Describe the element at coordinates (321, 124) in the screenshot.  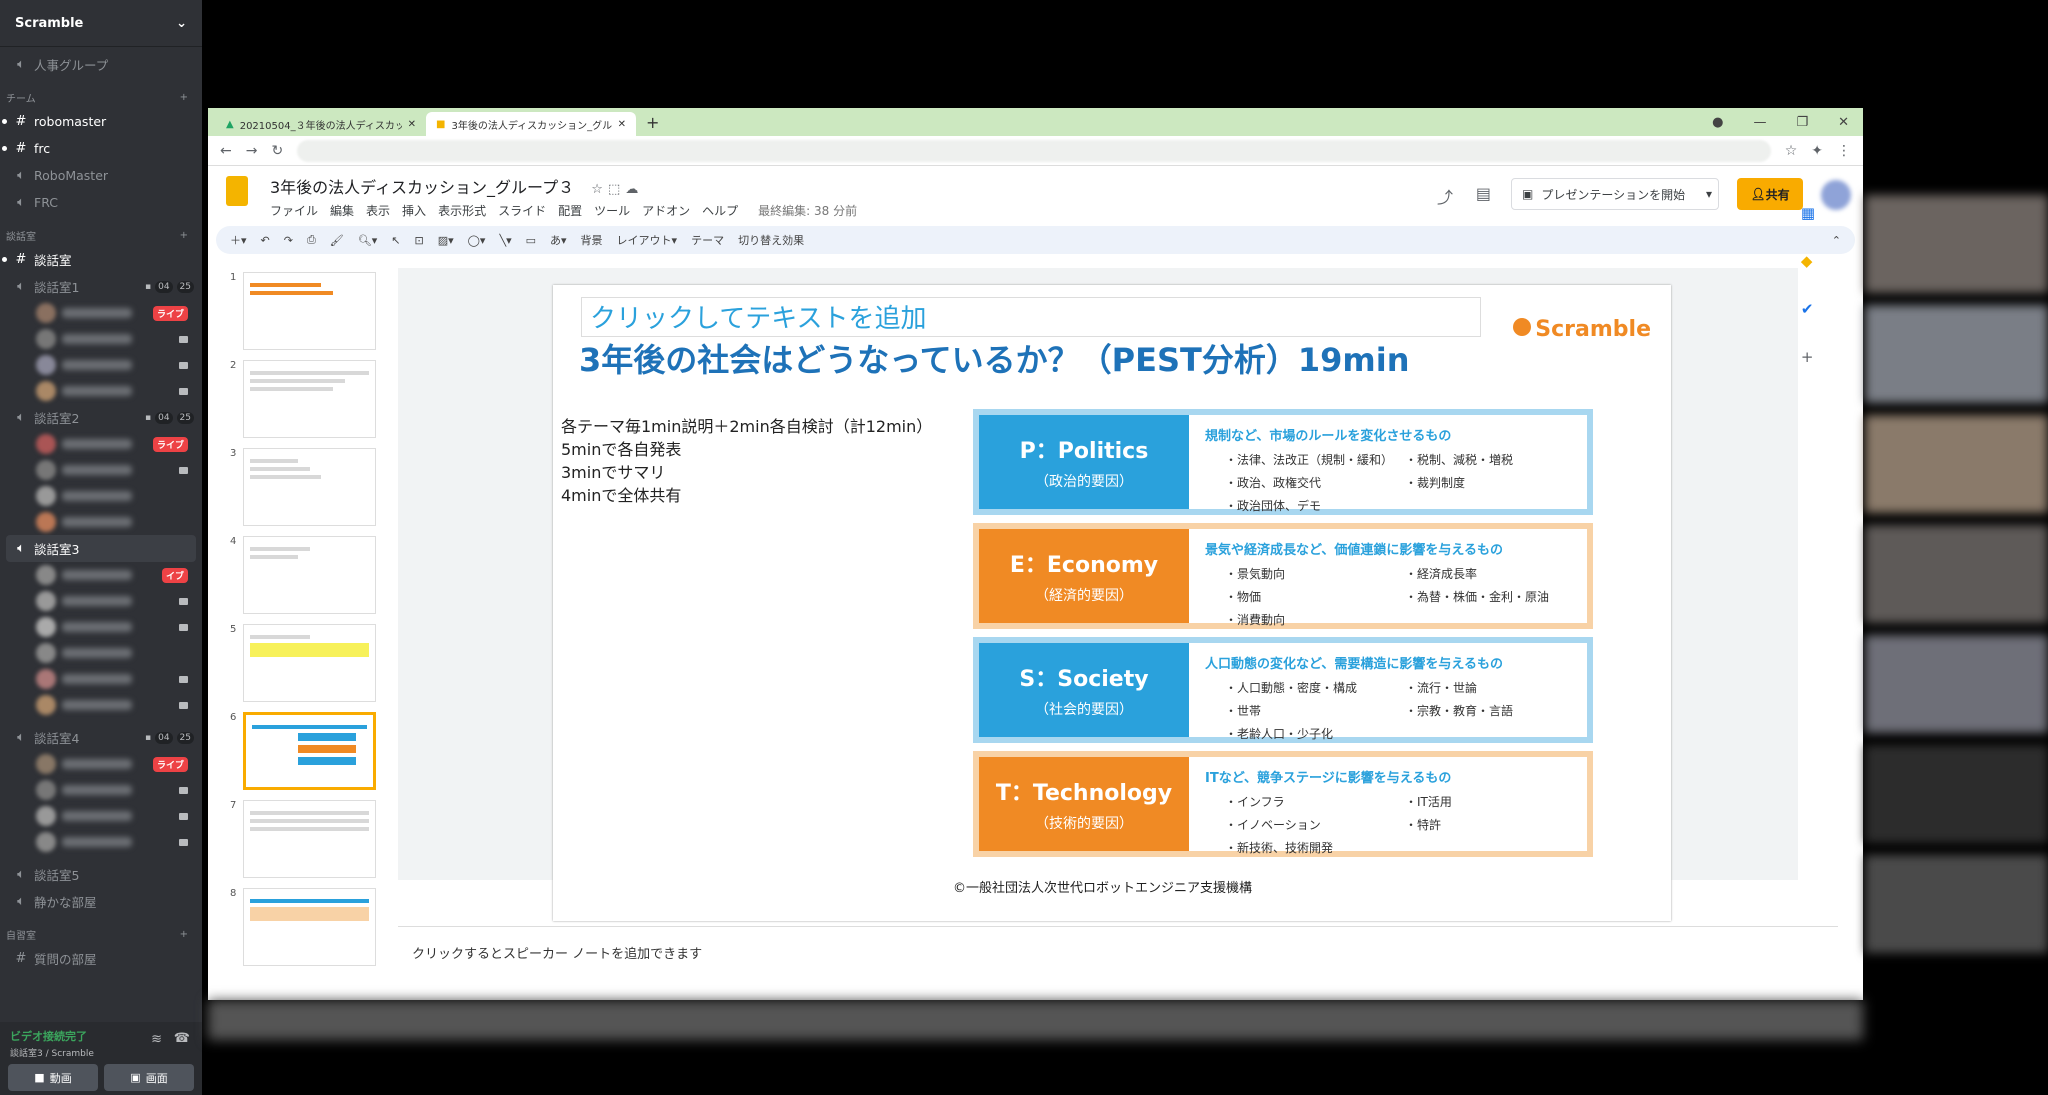
I see `tab-drive: ▲ 20210504_３年後の法人ディスカッ ✕` at that location.